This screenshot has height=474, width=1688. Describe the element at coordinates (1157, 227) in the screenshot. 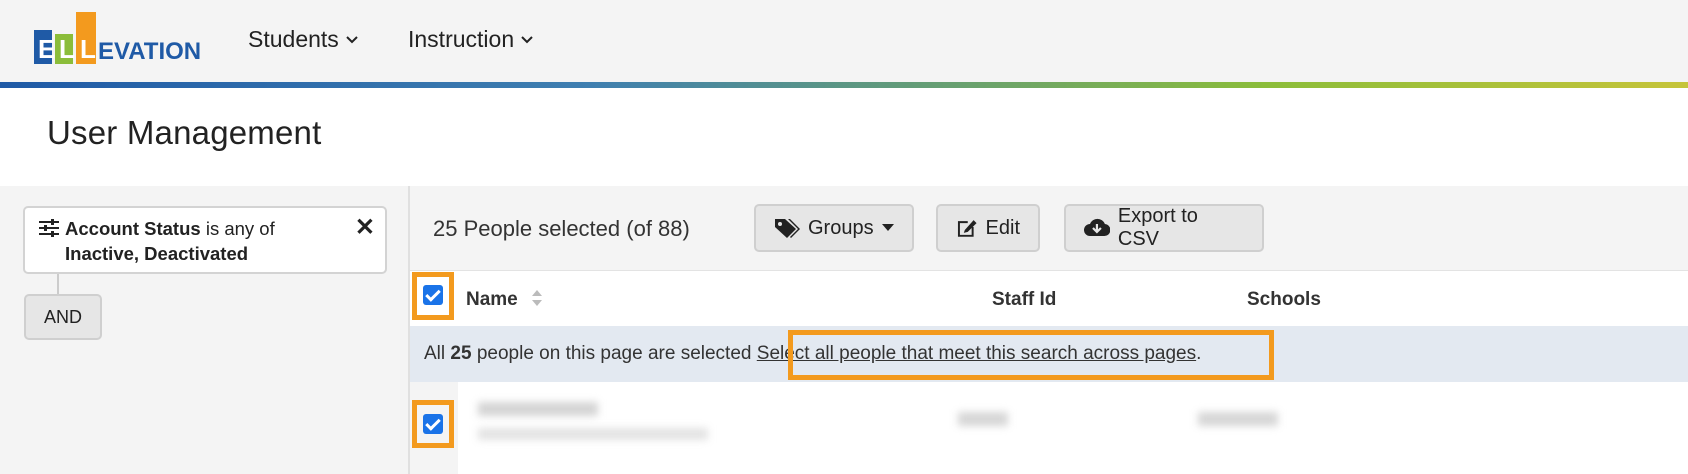

I see `export-label: Export to CSV` at that location.